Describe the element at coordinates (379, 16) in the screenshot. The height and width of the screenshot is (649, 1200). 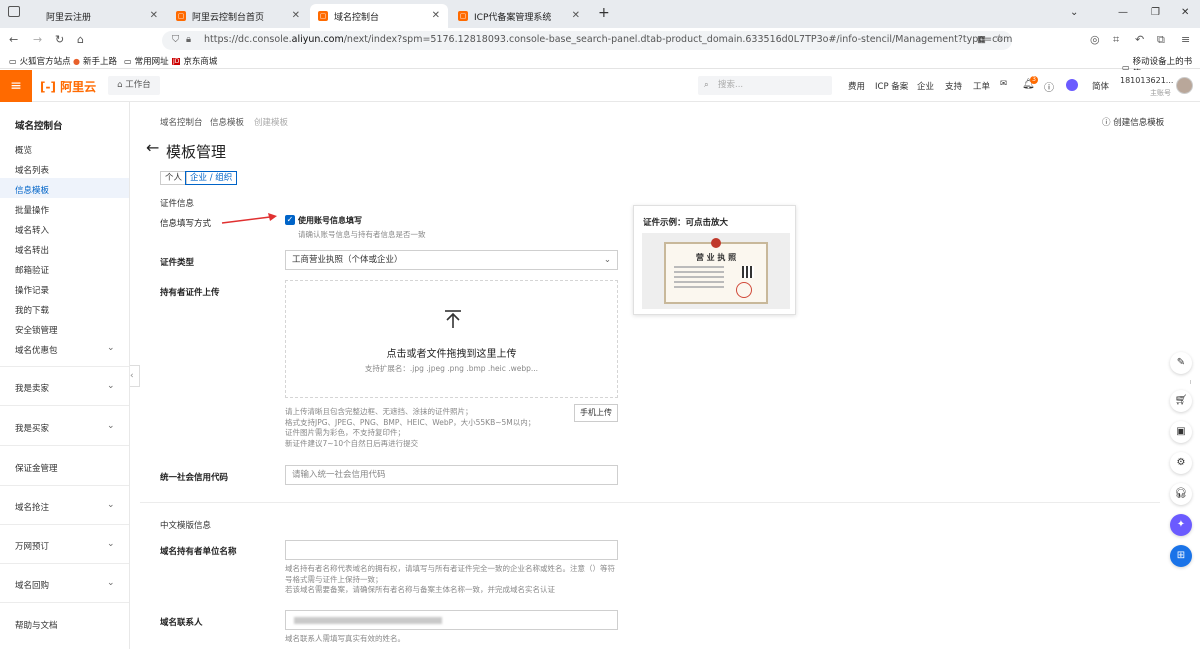
I see `browser-tab-active: ▢ 域名控制台 ✕` at that location.